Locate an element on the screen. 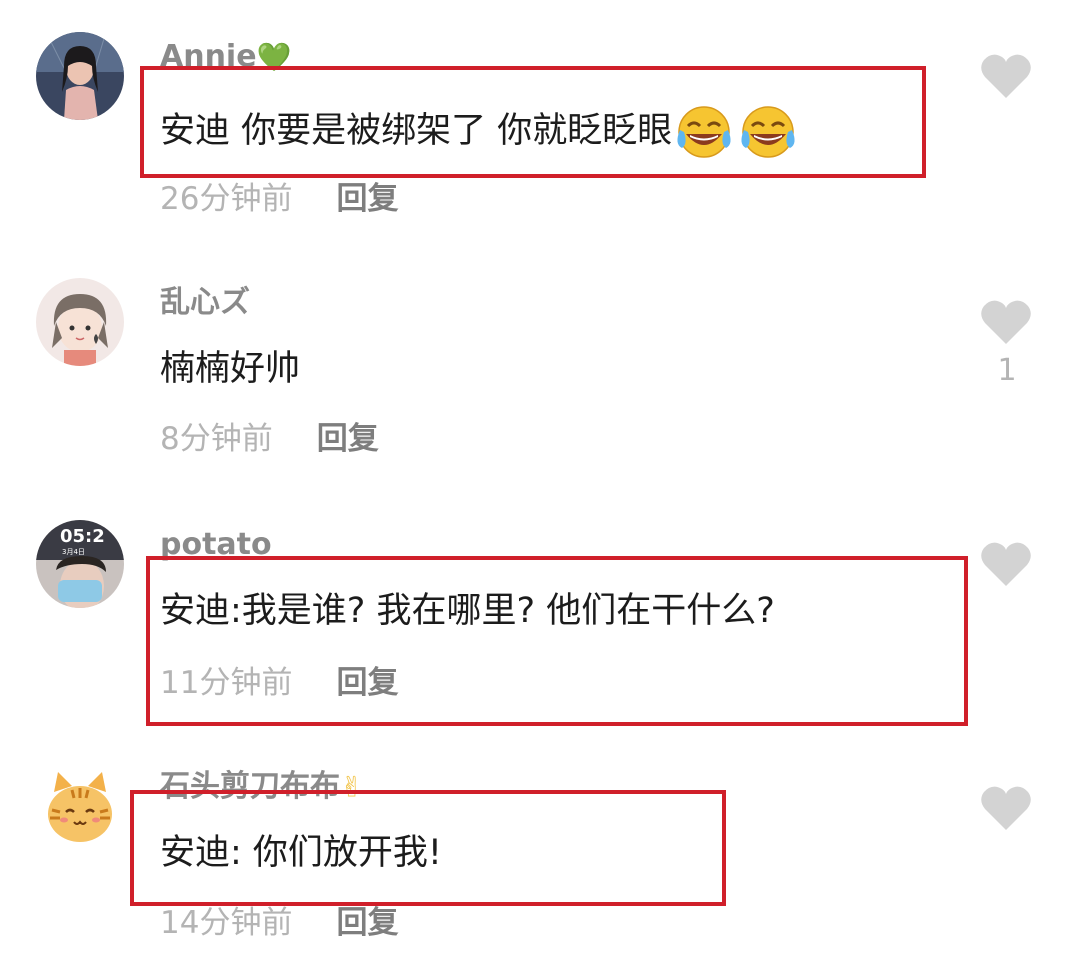 The height and width of the screenshot is (979, 1072). timestamp: 26分钟前 is located at coordinates (226, 199).